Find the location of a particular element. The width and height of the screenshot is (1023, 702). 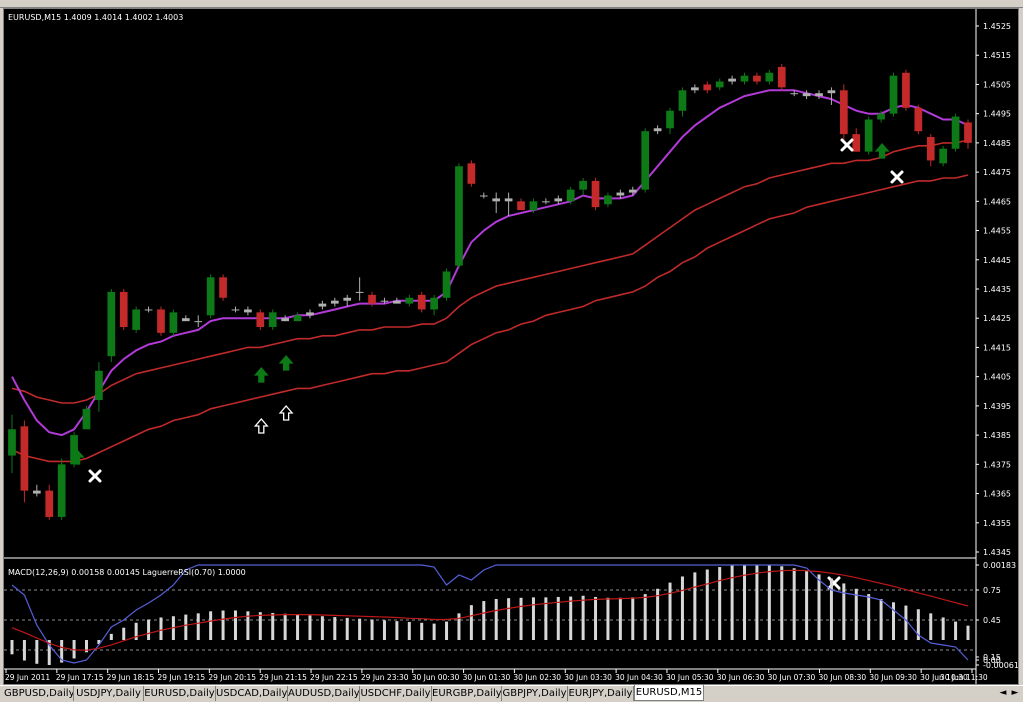

time-label: 30 Jun 11:30 is located at coordinates (964, 677).